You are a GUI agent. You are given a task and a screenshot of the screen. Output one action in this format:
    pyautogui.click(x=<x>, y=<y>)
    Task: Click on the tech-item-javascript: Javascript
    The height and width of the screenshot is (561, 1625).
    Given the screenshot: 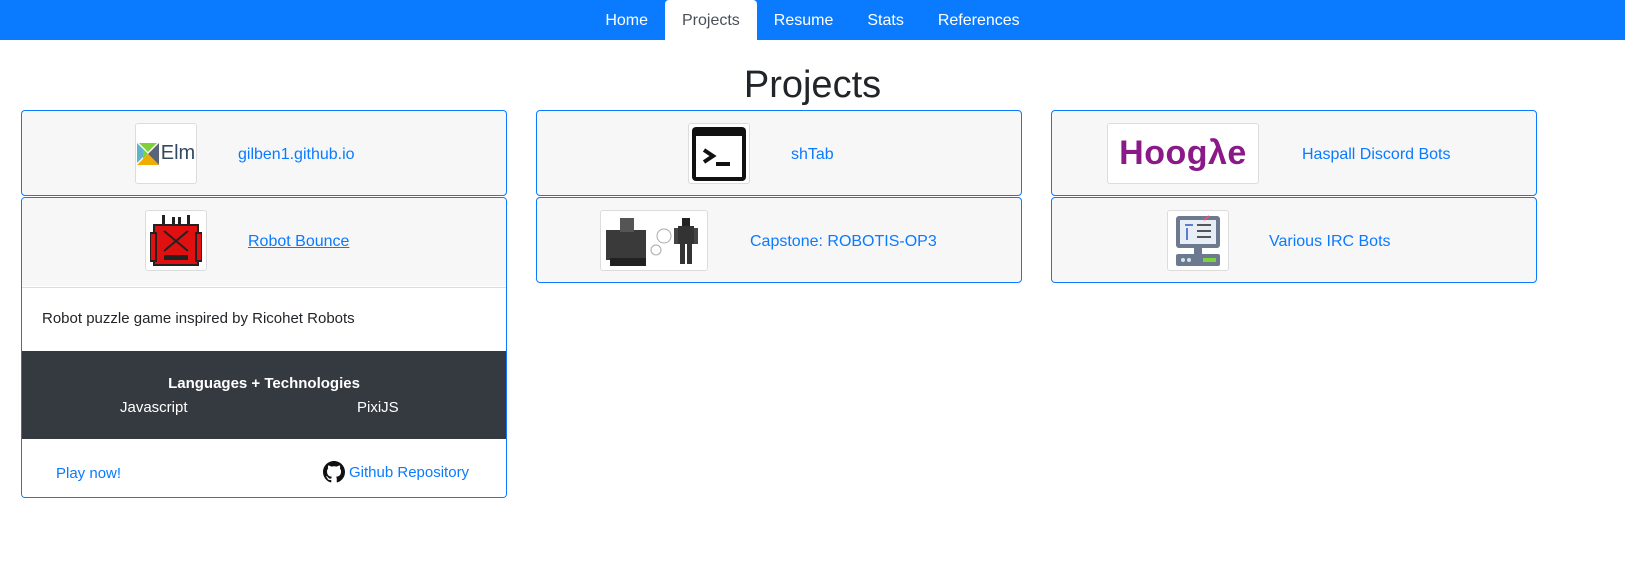 What is the action you would take?
    pyautogui.click(x=154, y=407)
    